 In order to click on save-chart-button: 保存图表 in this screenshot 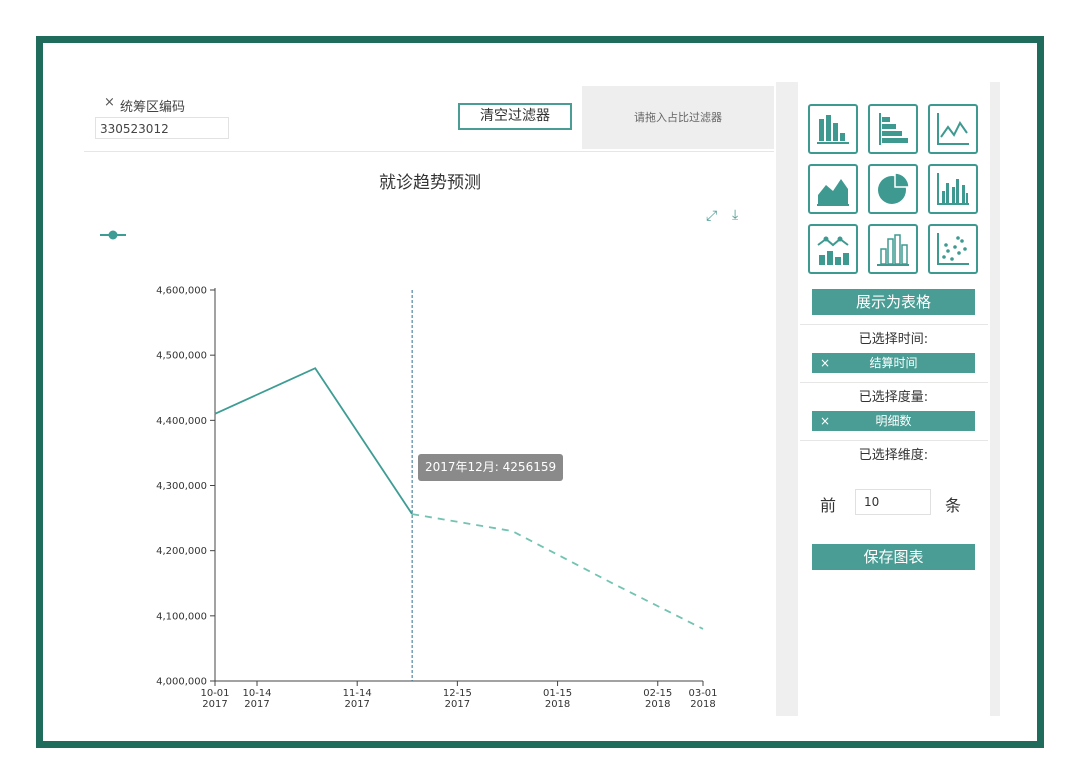, I will do `click(893, 557)`.